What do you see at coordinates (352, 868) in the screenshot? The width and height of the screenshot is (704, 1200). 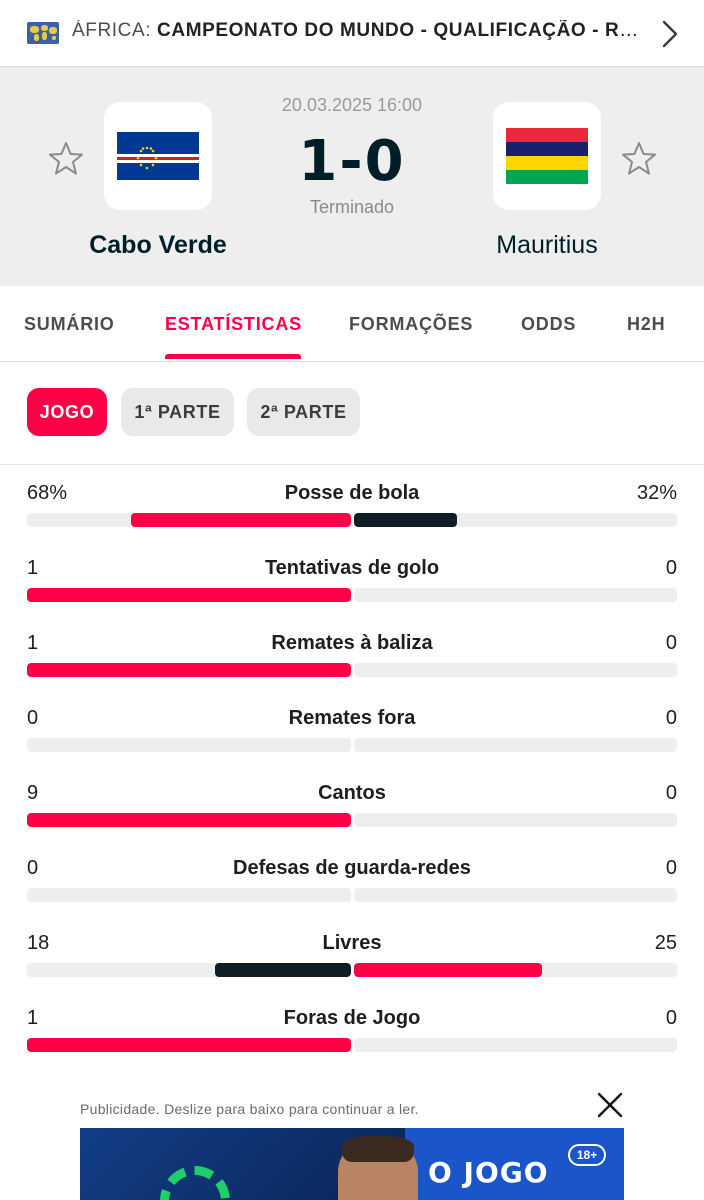 I see `stat-label: Defesas de guarda-redes` at bounding box center [352, 868].